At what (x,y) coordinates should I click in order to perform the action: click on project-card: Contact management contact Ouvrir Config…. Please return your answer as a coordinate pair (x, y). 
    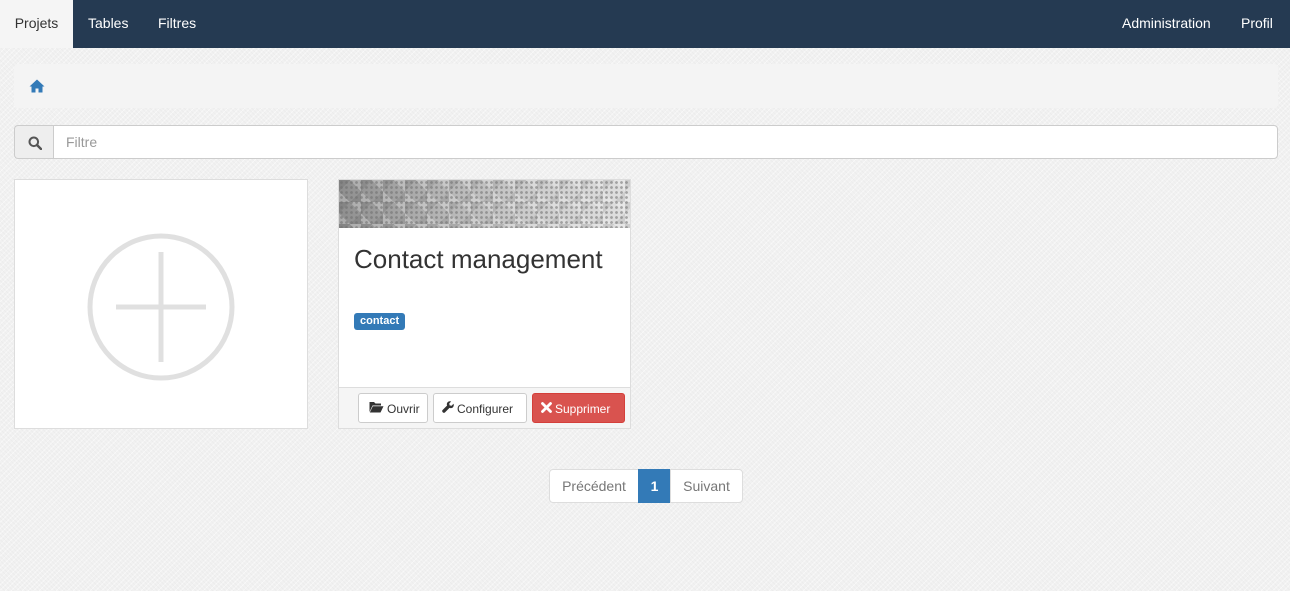
    Looking at the image, I should click on (484, 304).